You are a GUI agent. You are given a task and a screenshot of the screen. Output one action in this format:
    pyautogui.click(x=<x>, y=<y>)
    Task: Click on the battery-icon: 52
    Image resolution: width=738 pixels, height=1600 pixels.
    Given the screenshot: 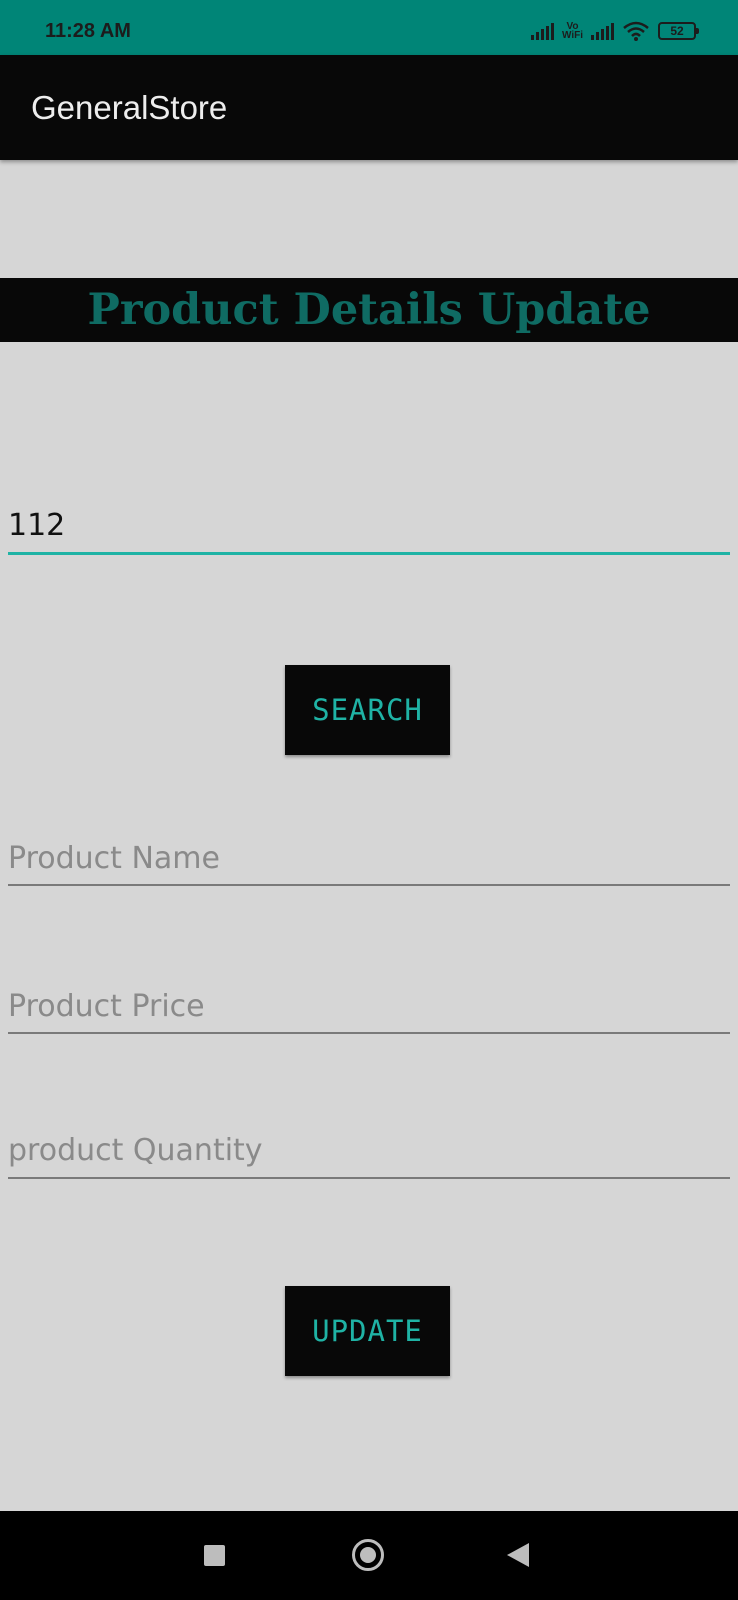 What is the action you would take?
    pyautogui.click(x=678, y=31)
    